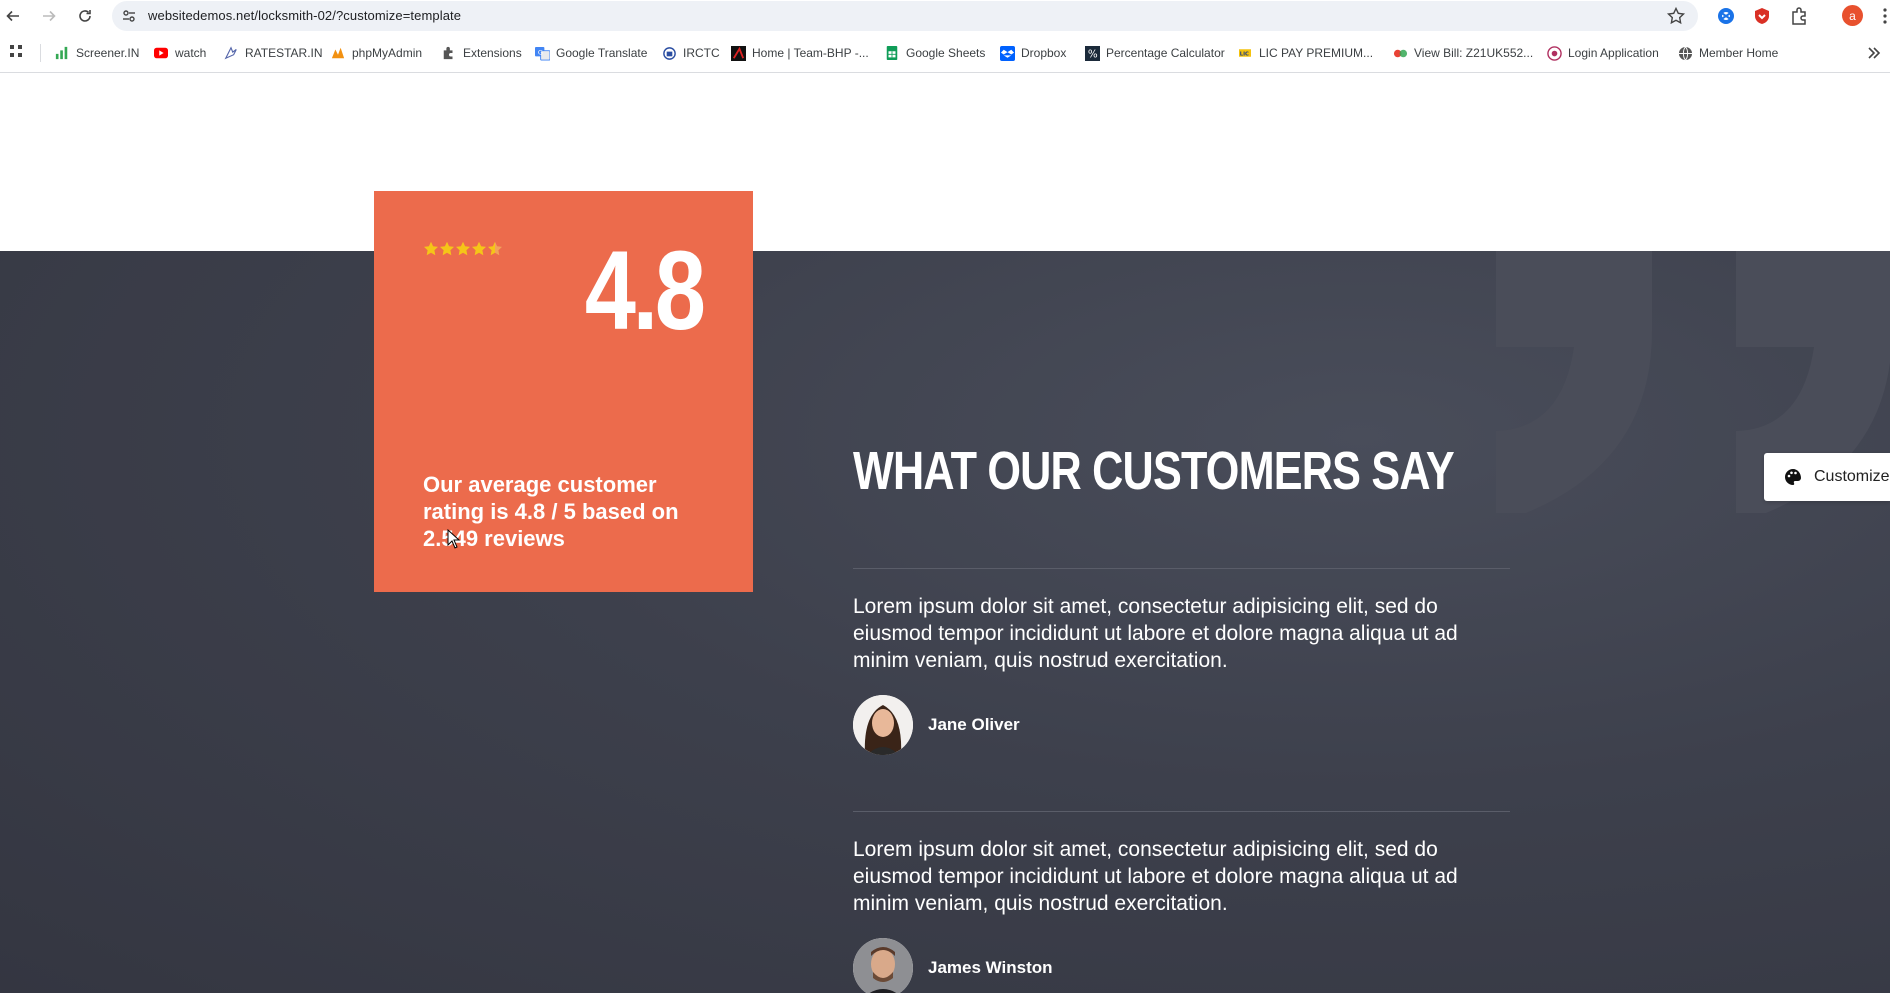  What do you see at coordinates (1852, 15) in the screenshot?
I see `profile-avatar: a` at bounding box center [1852, 15].